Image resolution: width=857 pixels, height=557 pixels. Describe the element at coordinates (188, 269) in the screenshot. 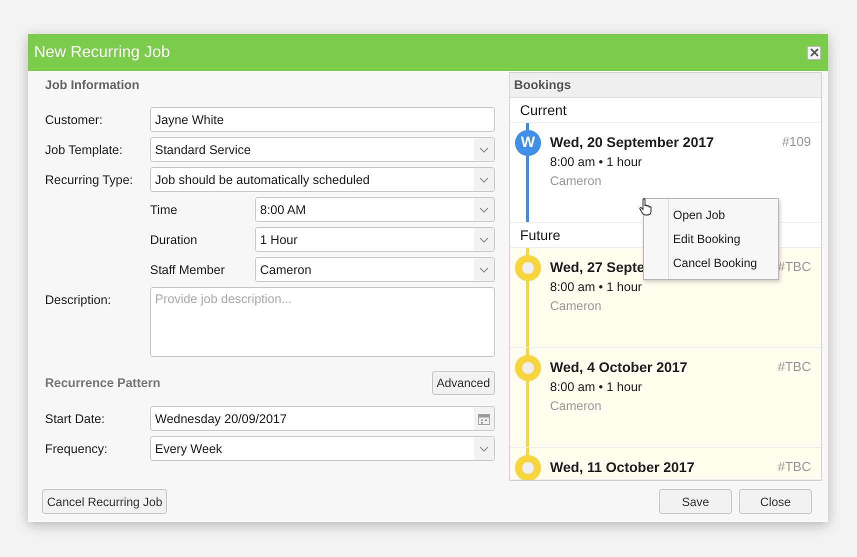

I see `field-label: Staff Member` at that location.